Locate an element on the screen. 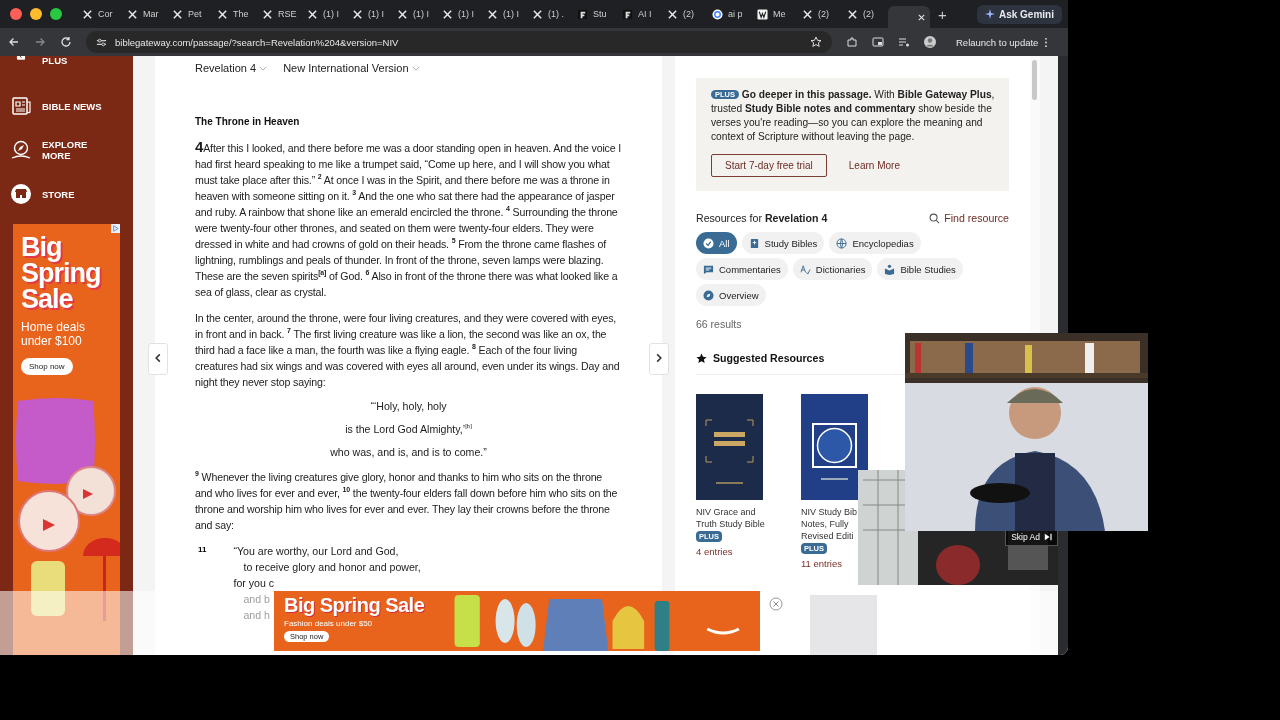  site-settings-icon is located at coordinates (101, 42).